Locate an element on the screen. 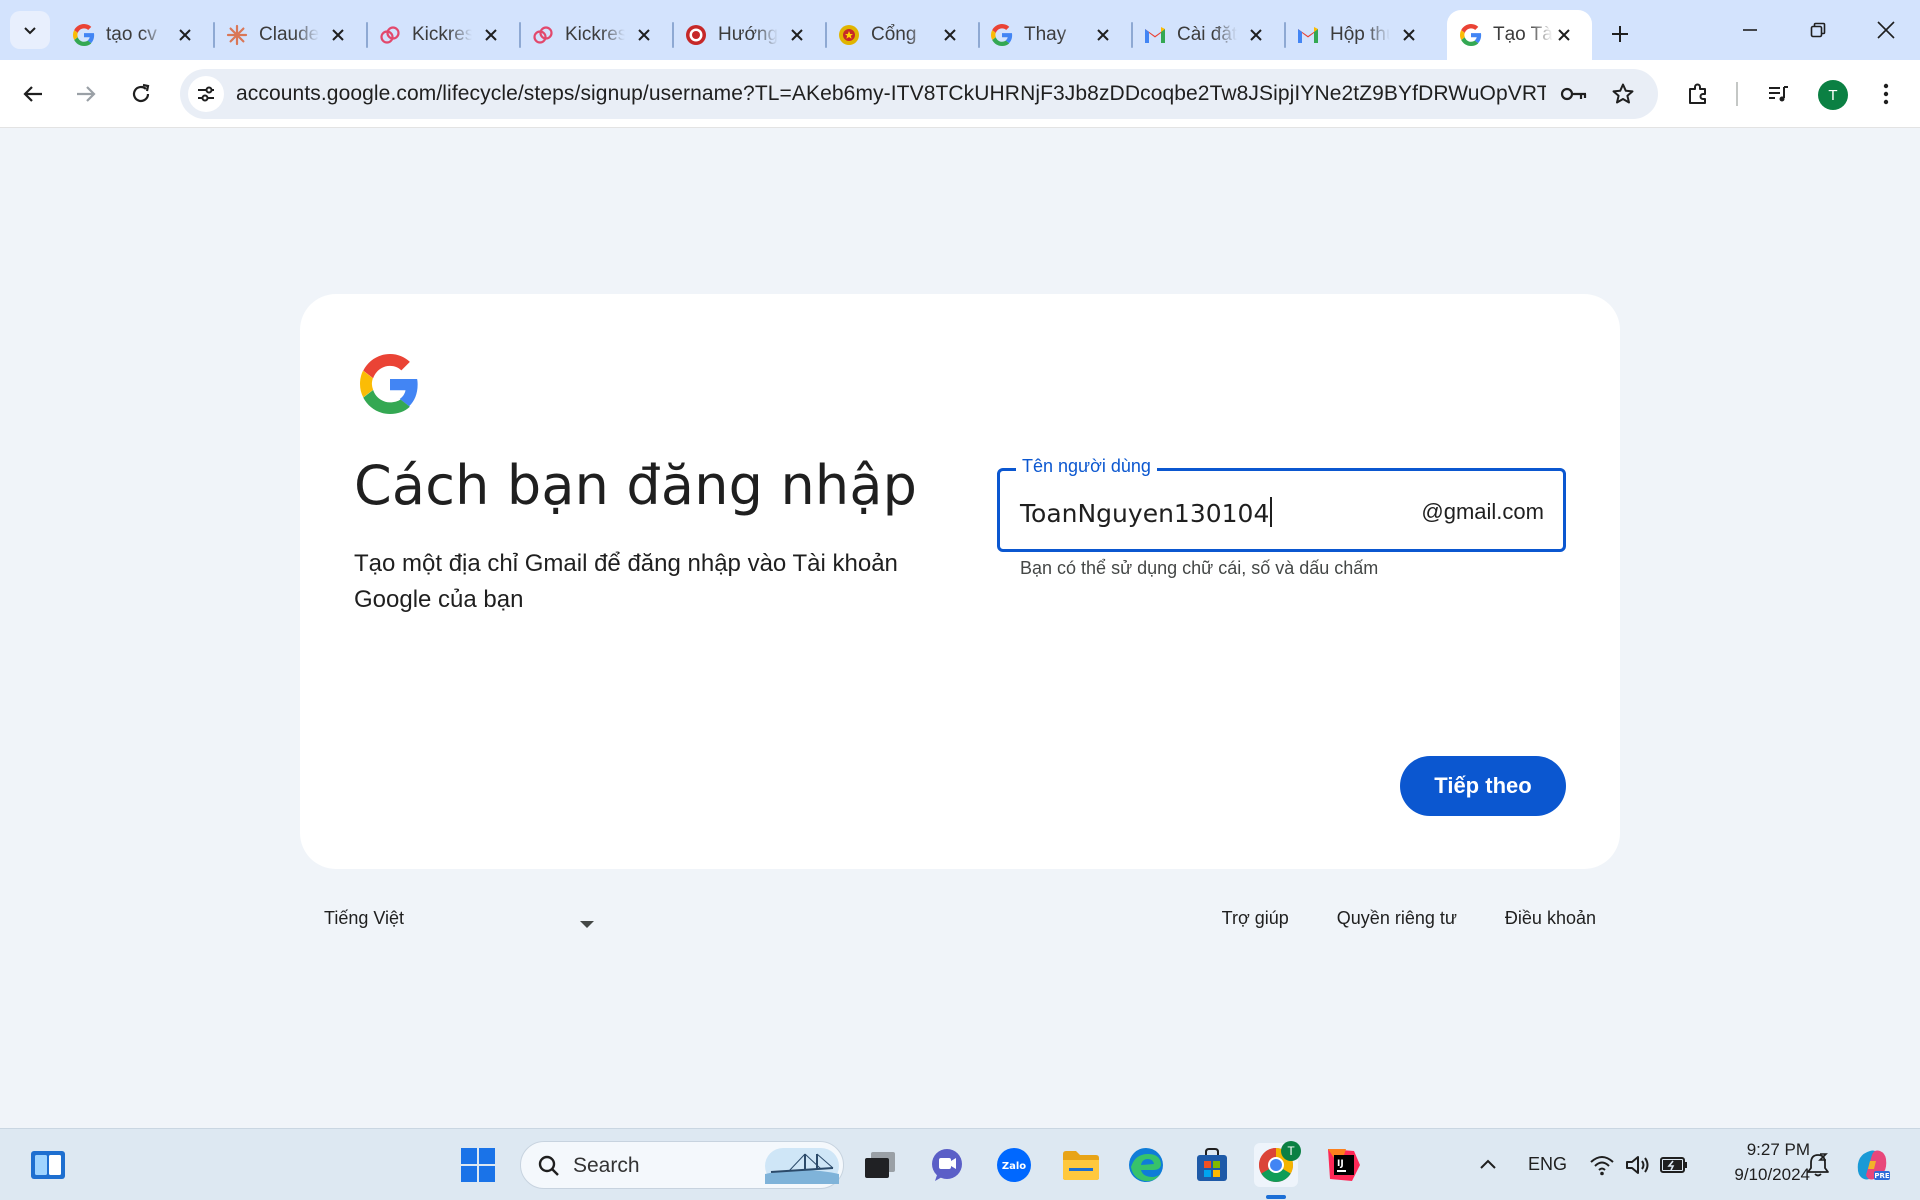  microsoft-store-button is located at coordinates (1212, 1165).